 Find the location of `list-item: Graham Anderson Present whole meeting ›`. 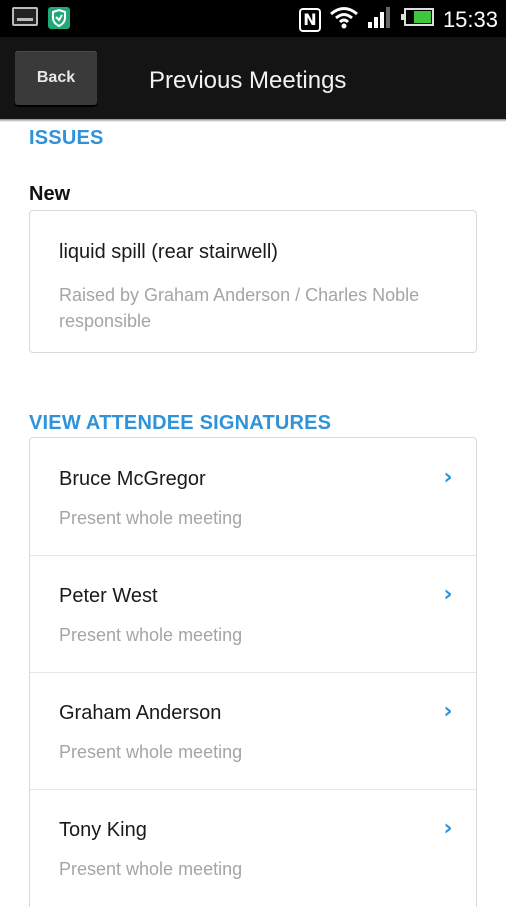

list-item: Graham Anderson Present whole meeting › is located at coordinates (253, 731).